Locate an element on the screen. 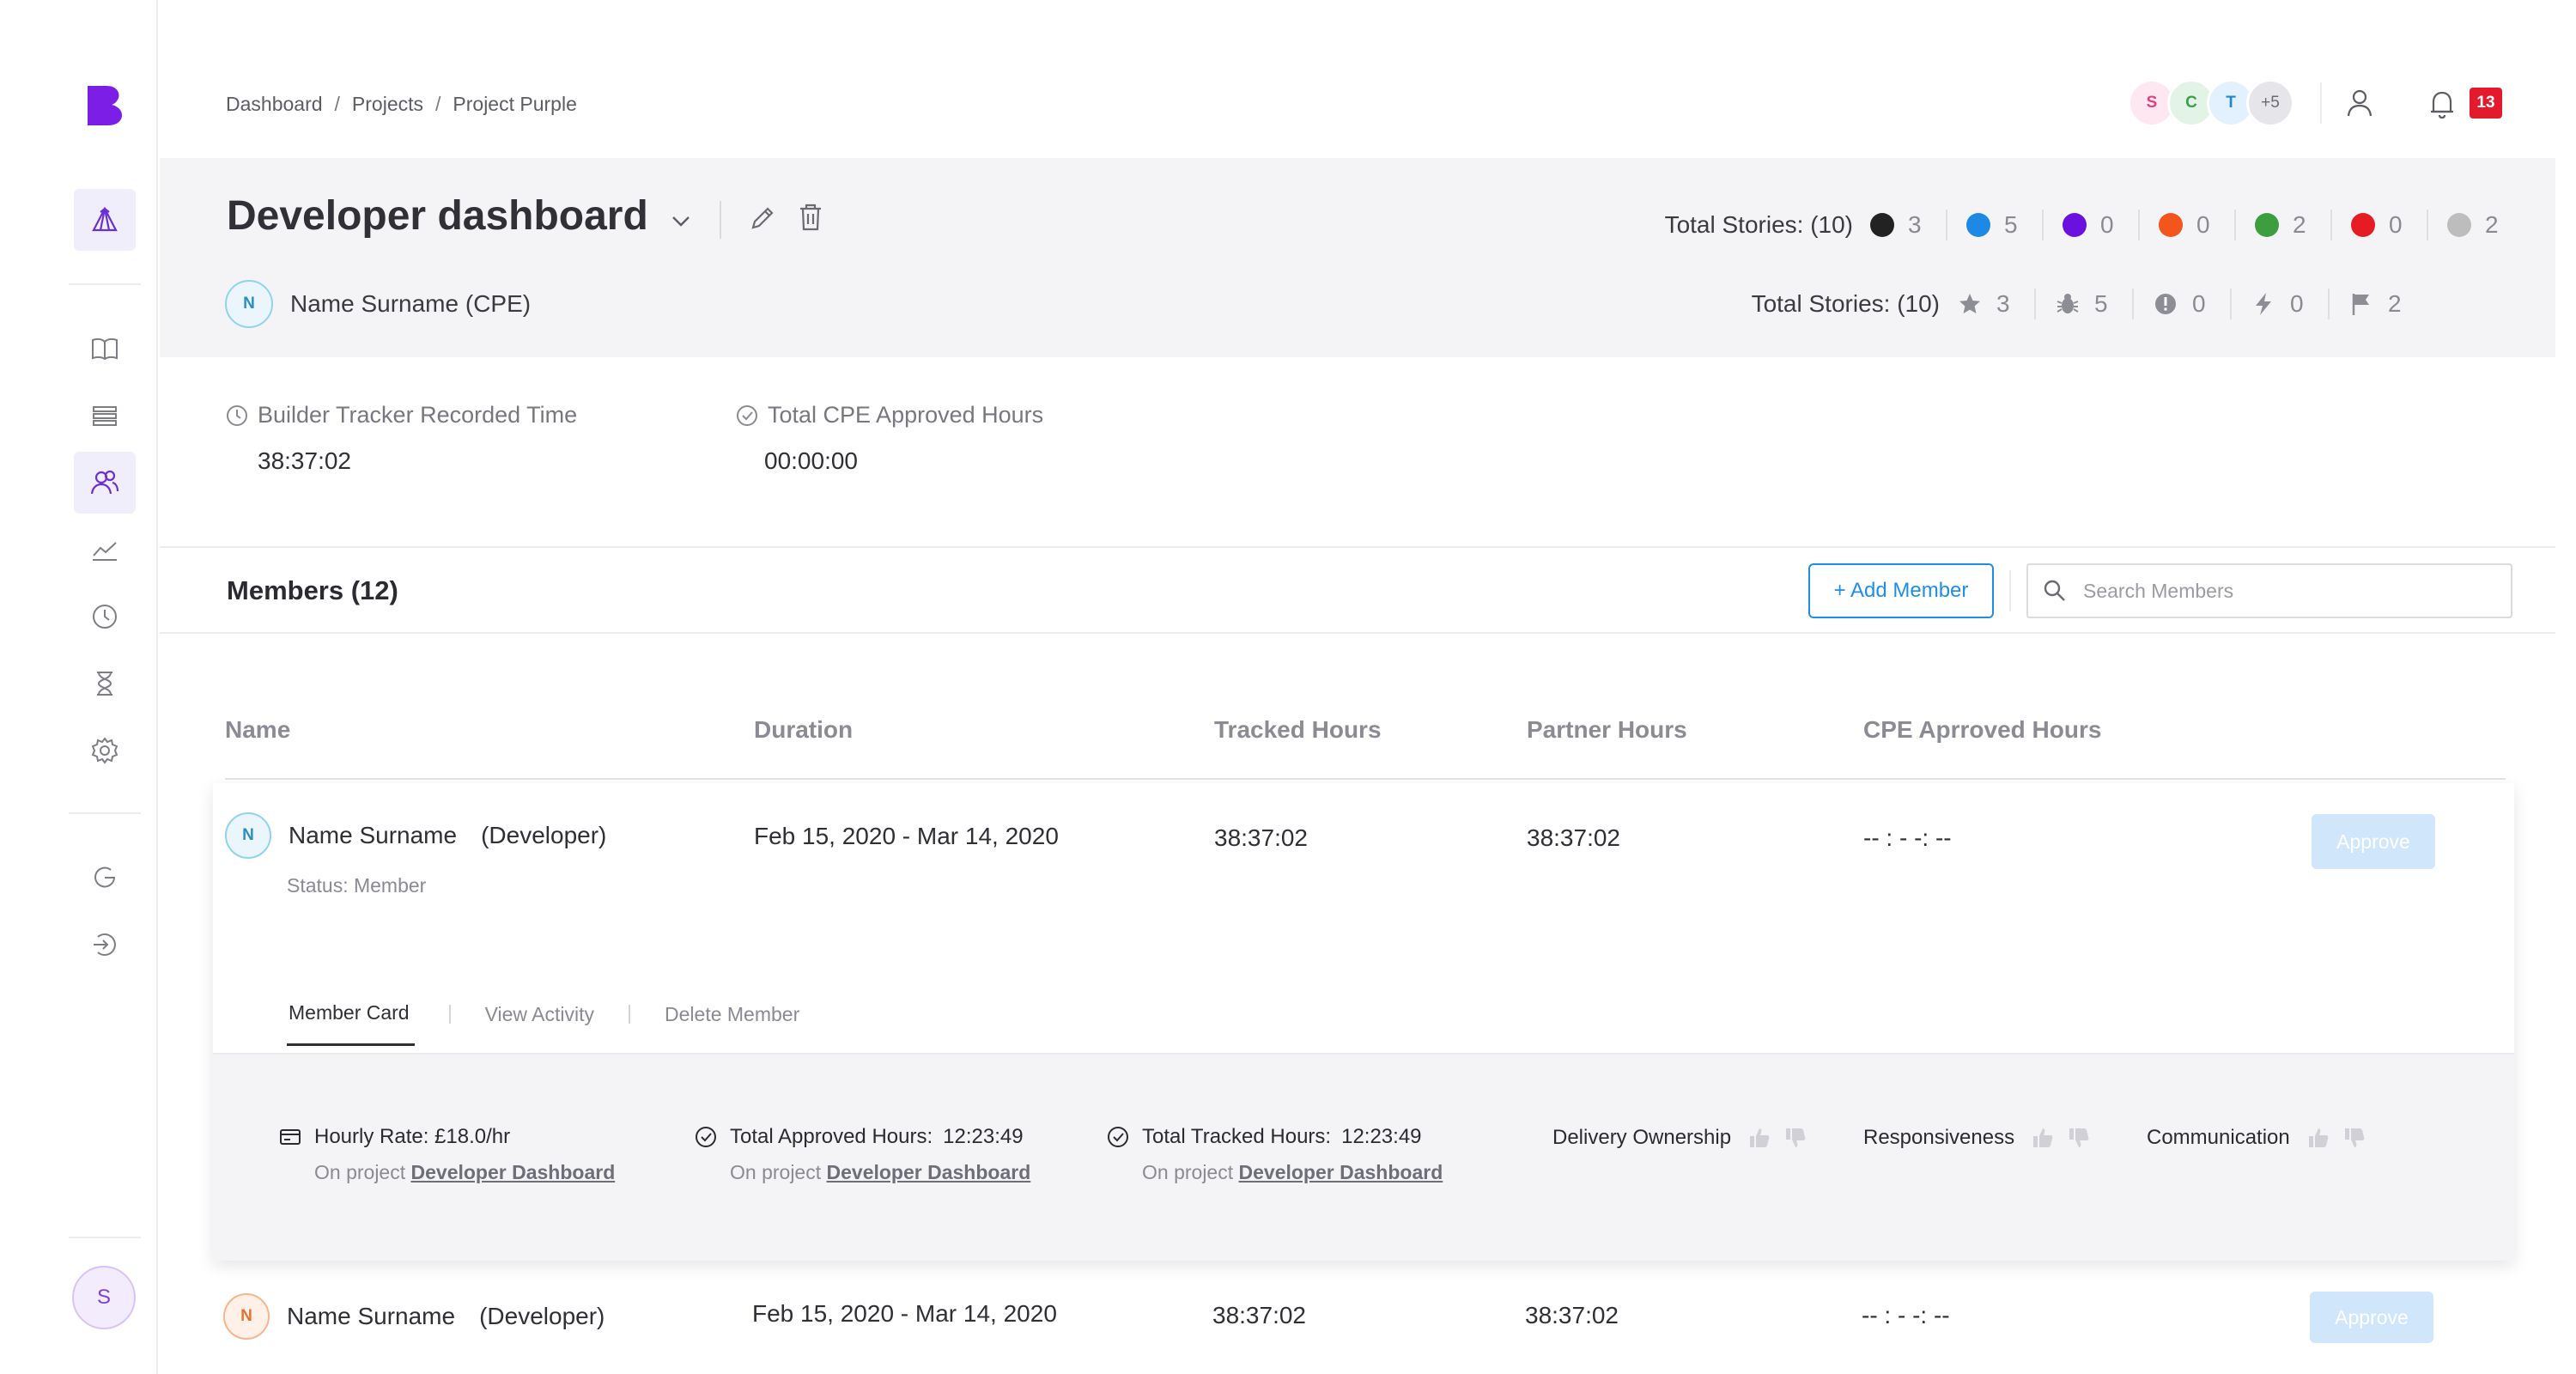 Image resolution: width=2576 pixels, height=1374 pixels. rating-delivery-ownership: Delivery Ownership is located at coordinates (1680, 1138).